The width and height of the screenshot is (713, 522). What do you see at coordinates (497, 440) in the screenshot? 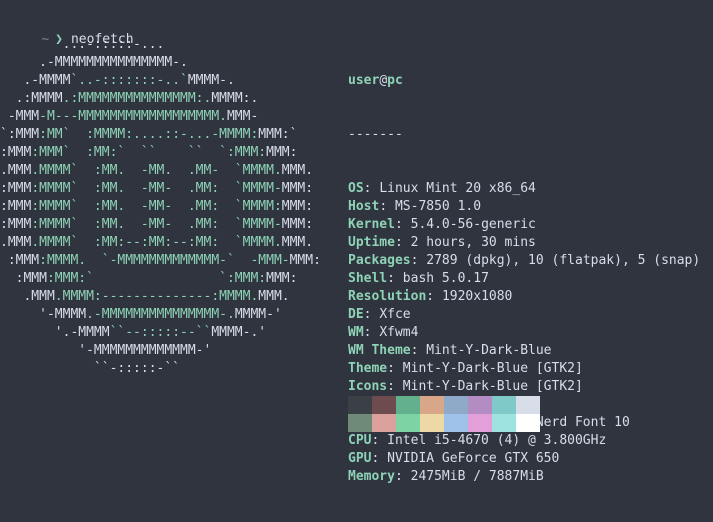
I see `info-value: Intel i5-4670 (4) @ 3.800GHz` at bounding box center [497, 440].